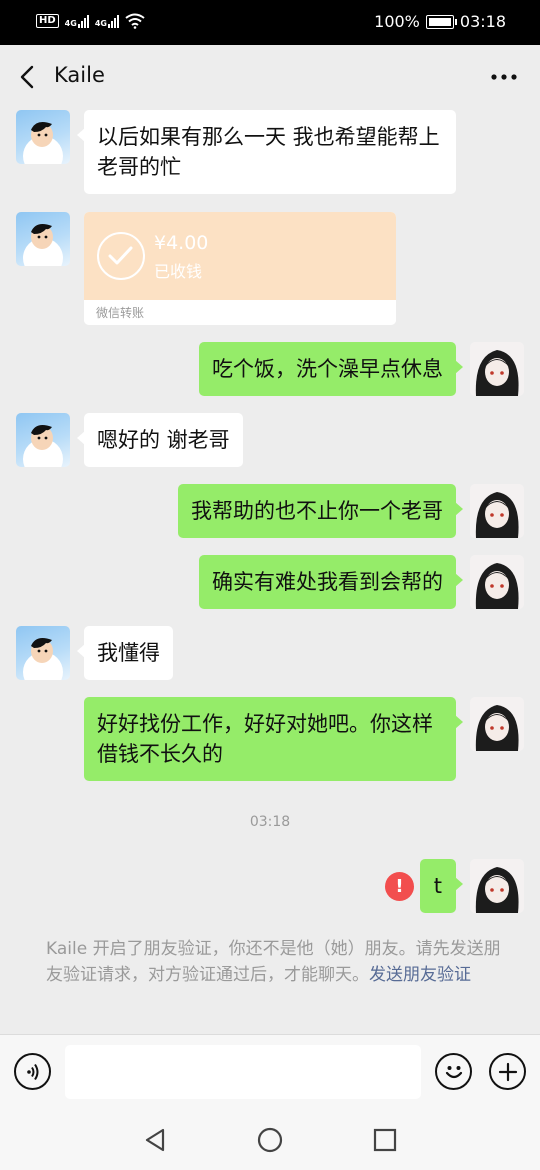  Describe the element at coordinates (181, 243) in the screenshot. I see `transfer-amount: ¥4.00` at that location.